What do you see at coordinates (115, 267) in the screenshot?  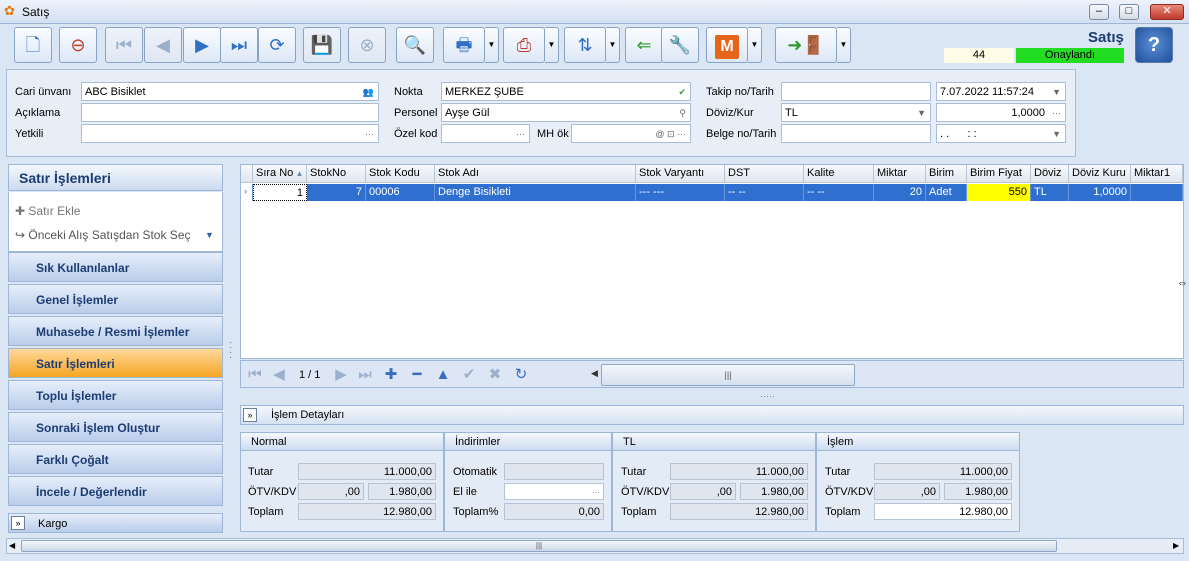 I see `sidebar-item-sik-kullanilanlar: Sık Kullanılanlar` at bounding box center [115, 267].